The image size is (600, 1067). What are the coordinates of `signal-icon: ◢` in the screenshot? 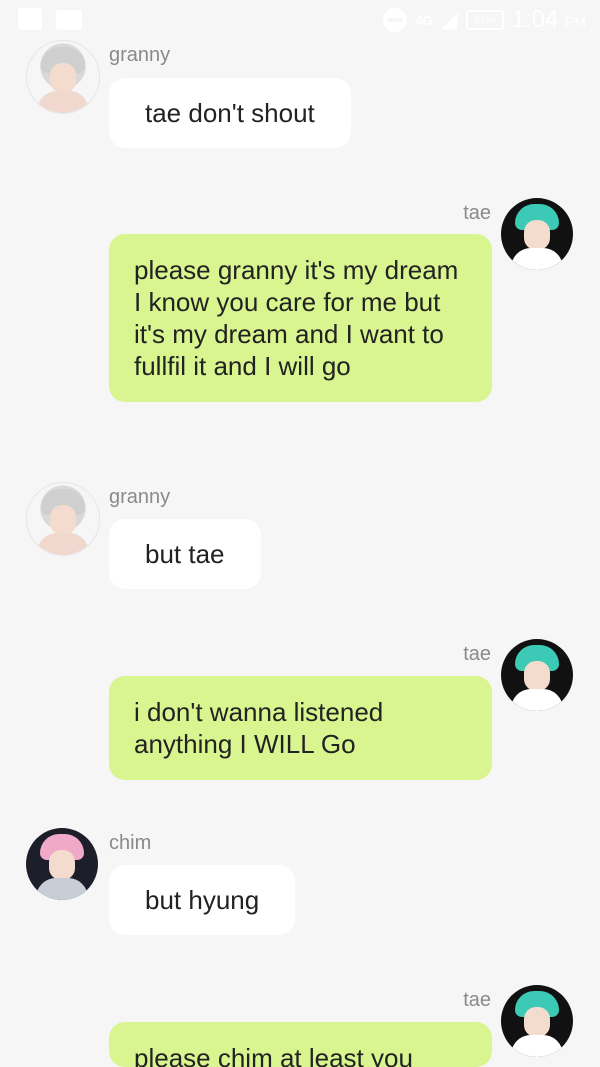 It's located at (449, 19).